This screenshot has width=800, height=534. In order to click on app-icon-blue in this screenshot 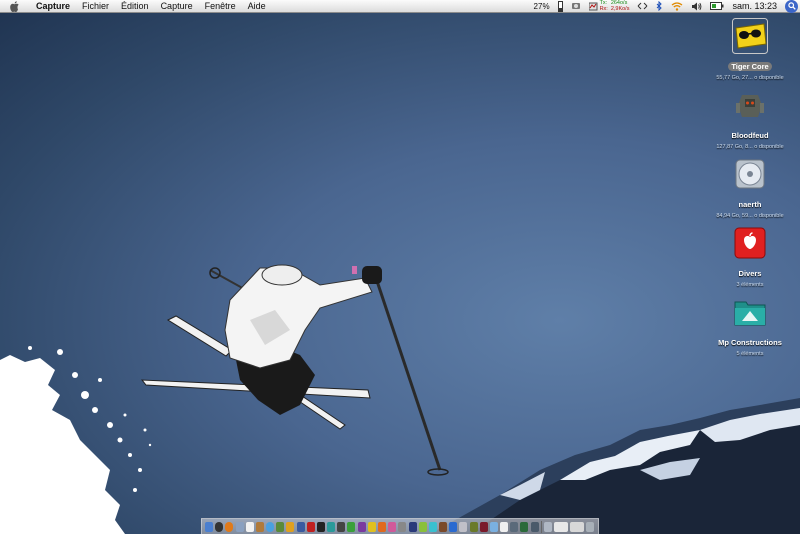, I will do `click(453, 526)`.